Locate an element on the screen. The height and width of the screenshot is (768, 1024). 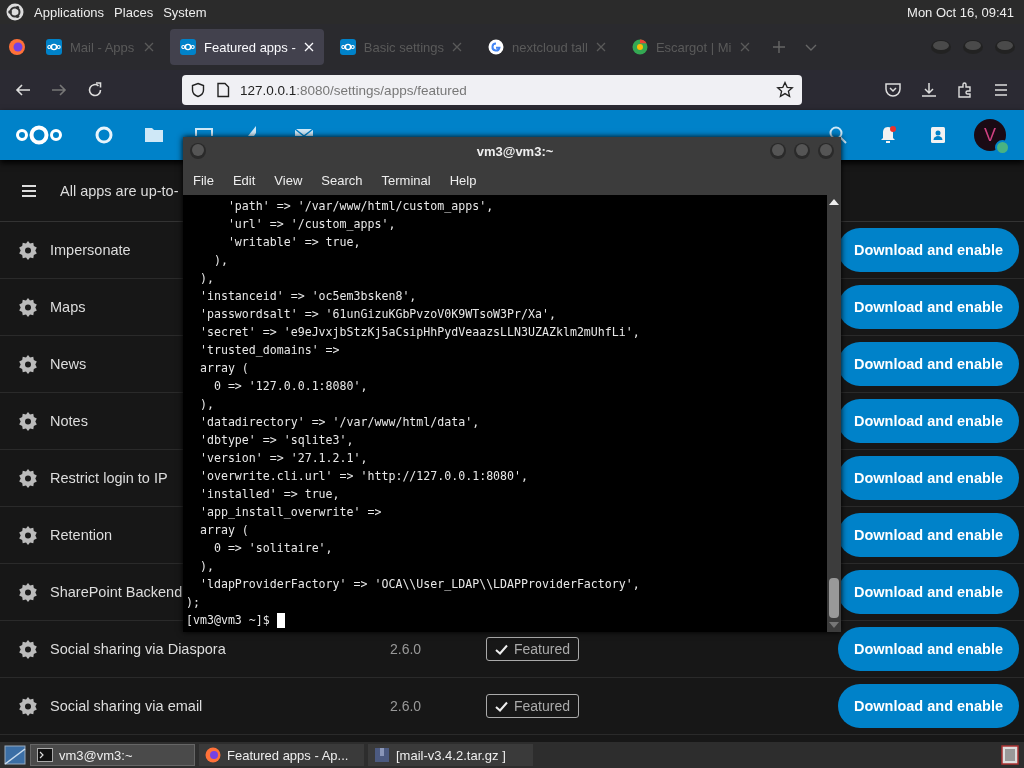
menu-item: Help is located at coordinates (463, 180).